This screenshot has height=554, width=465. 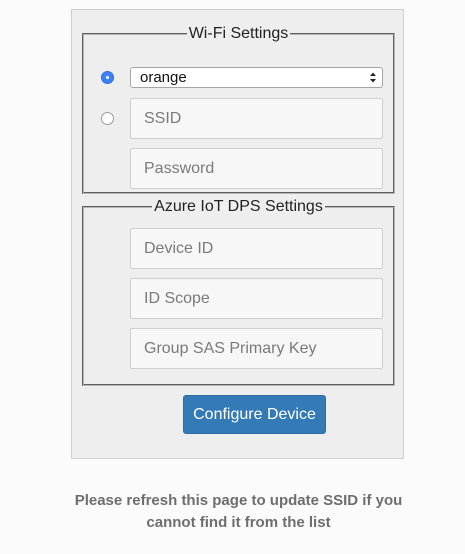 I want to click on ssid-manual-radio, so click(x=107, y=118).